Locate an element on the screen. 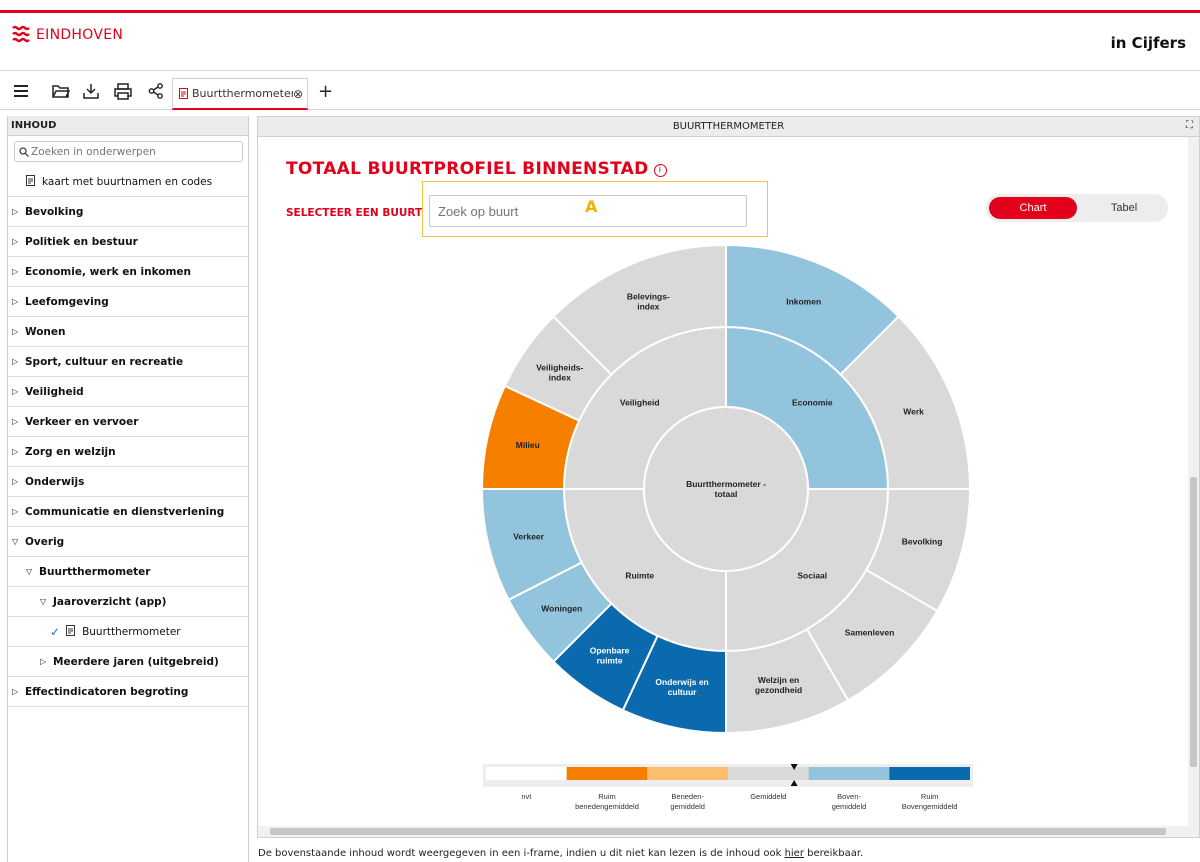  legend-label: Beneden-gemiddeld is located at coordinates (687, 801).